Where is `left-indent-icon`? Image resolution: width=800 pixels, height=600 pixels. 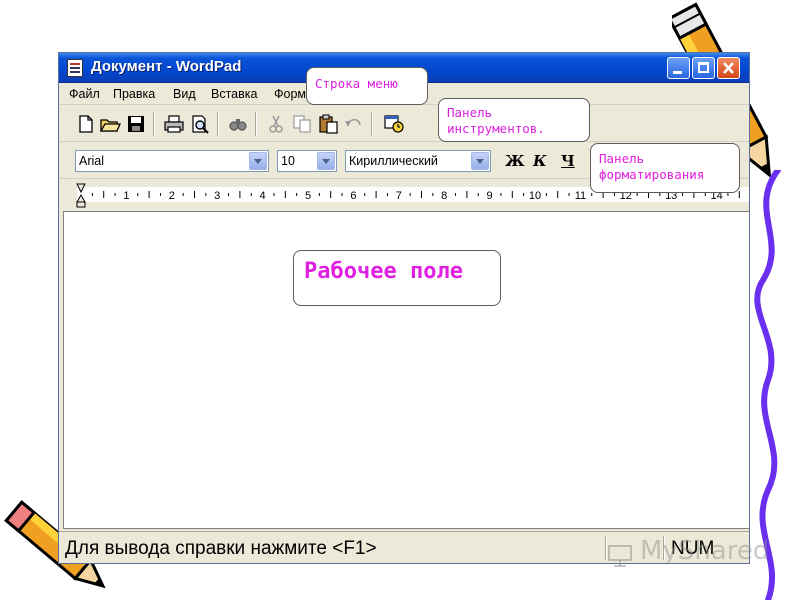 left-indent-icon is located at coordinates (81, 204).